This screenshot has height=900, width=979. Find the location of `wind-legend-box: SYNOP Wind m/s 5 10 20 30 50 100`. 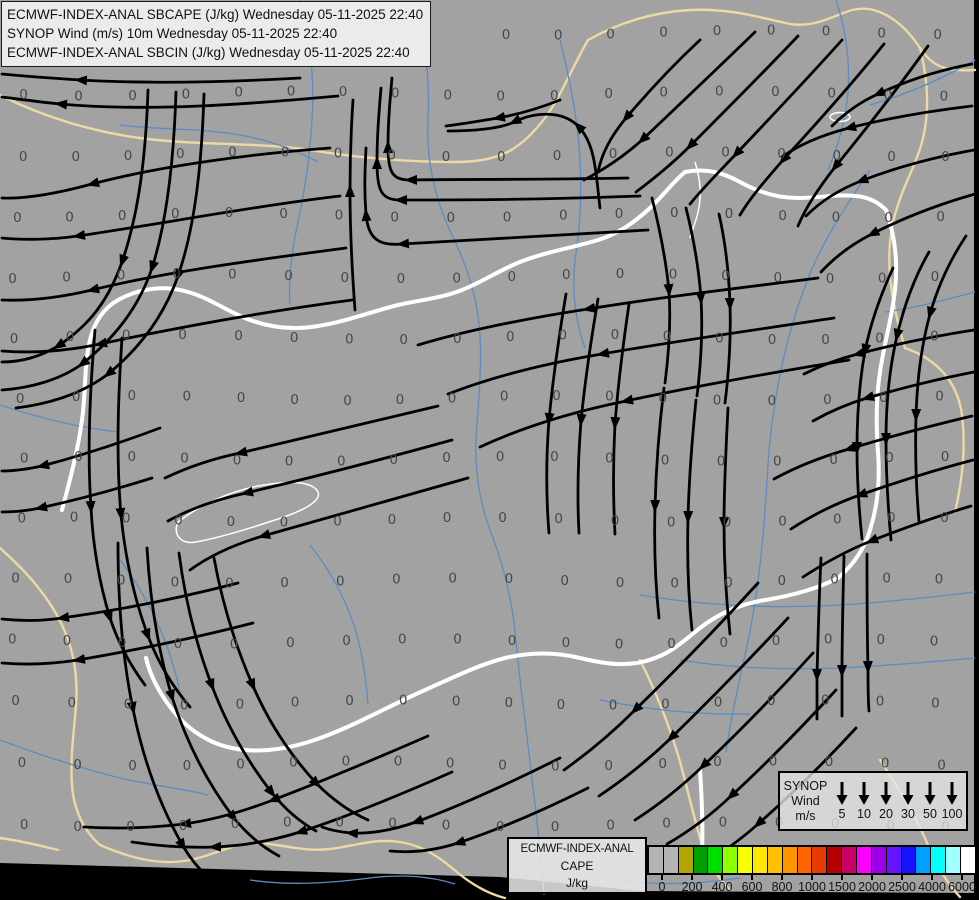

wind-legend-box: SYNOP Wind m/s 5 10 20 30 50 100 is located at coordinates (873, 801).